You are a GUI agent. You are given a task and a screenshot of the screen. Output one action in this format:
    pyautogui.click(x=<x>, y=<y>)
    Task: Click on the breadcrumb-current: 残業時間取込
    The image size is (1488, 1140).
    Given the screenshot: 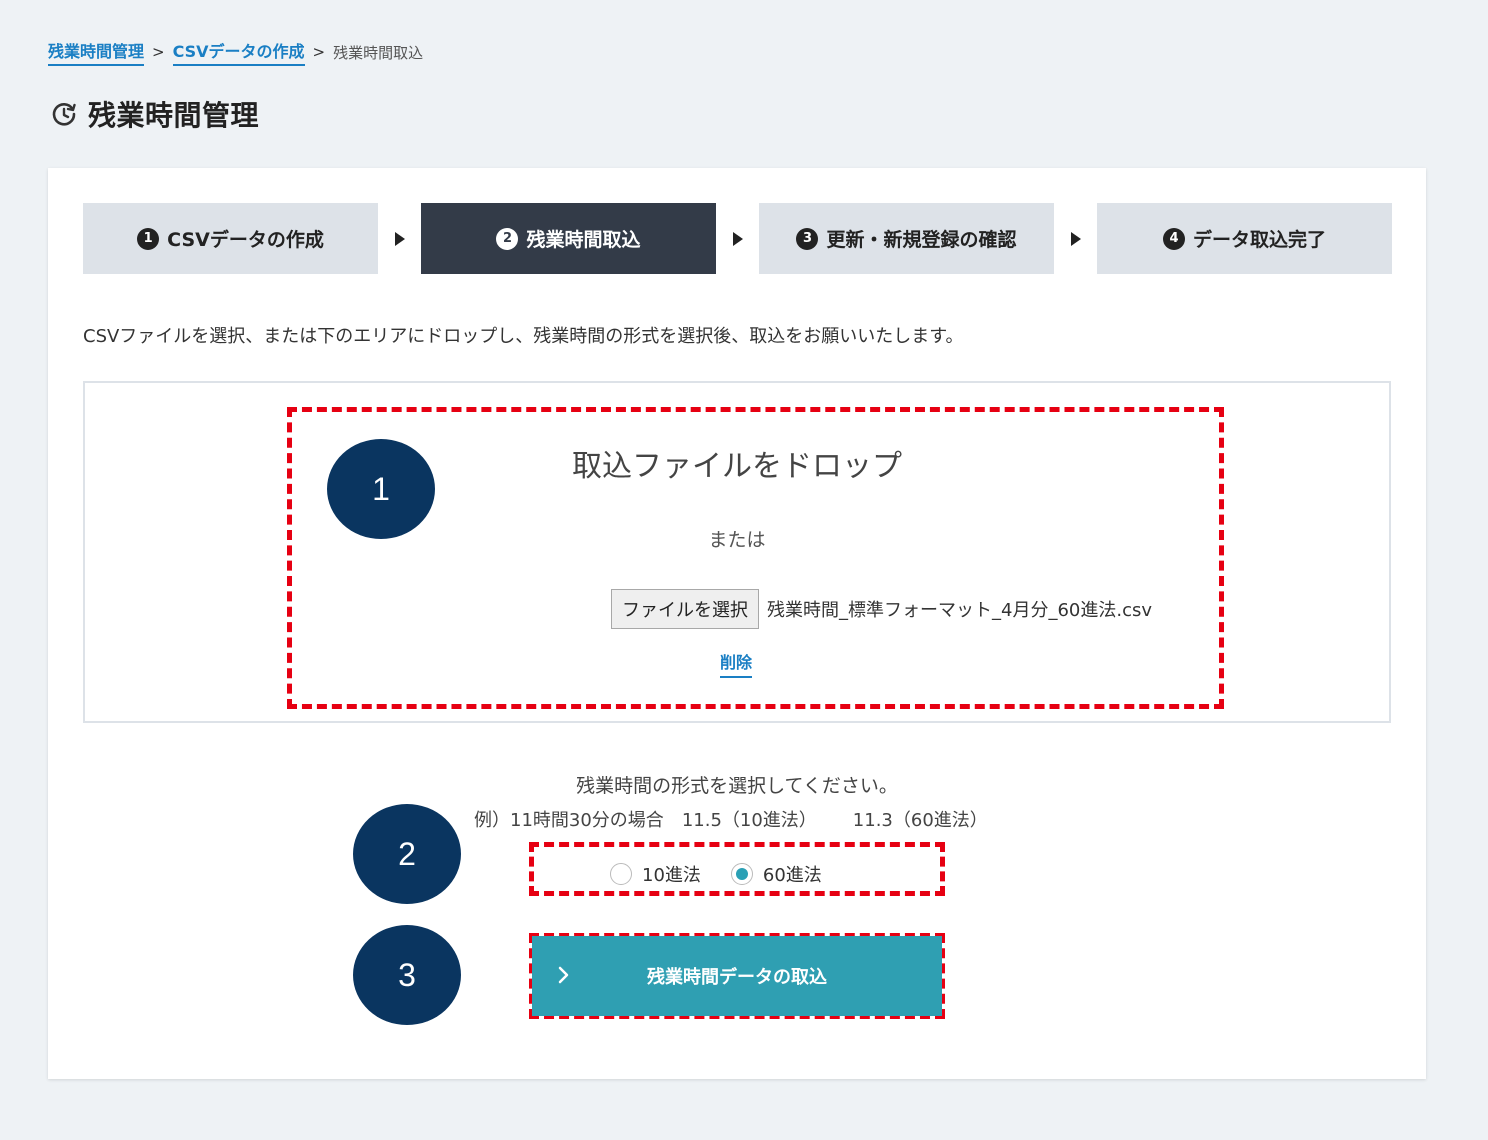 What is the action you would take?
    pyautogui.click(x=378, y=52)
    